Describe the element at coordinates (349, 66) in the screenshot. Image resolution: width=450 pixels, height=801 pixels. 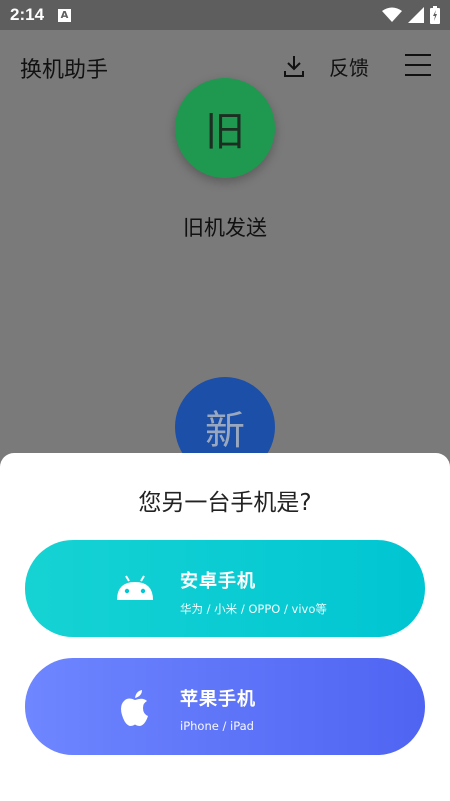
I see `feedback-button: 反馈` at that location.